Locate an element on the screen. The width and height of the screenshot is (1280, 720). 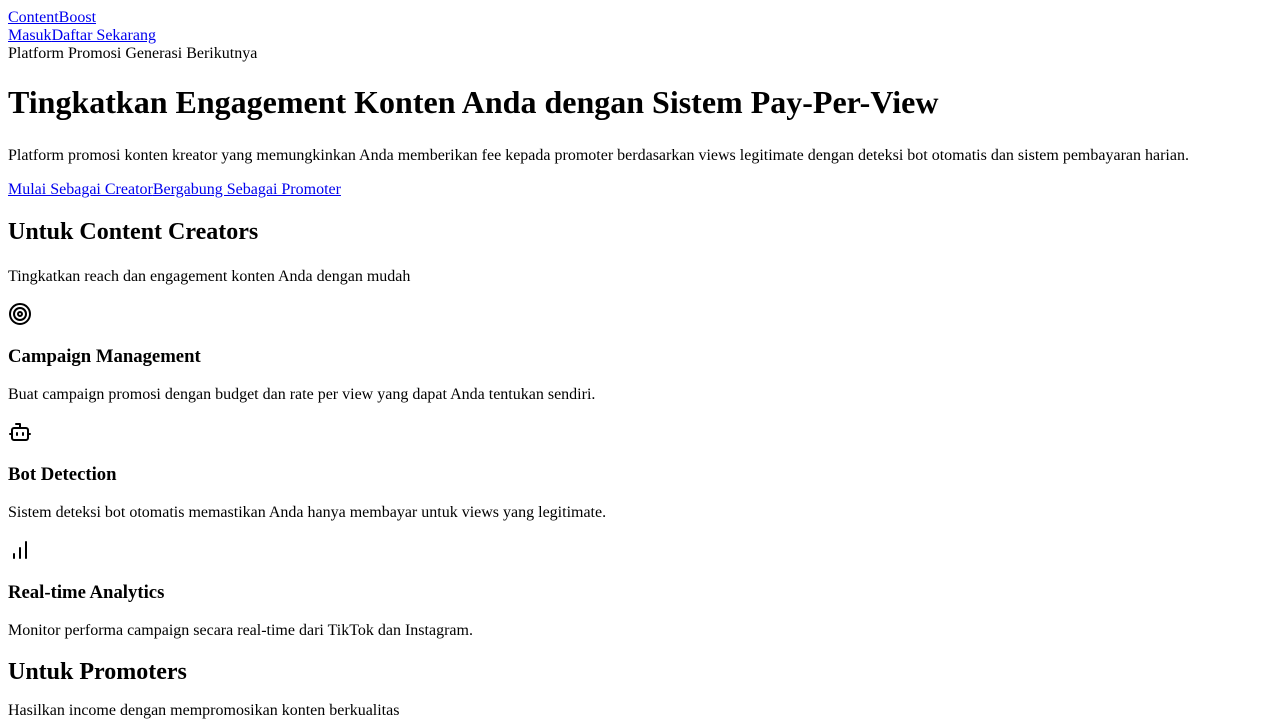
signup-link: Daftar Sekarang is located at coordinates (104, 35).